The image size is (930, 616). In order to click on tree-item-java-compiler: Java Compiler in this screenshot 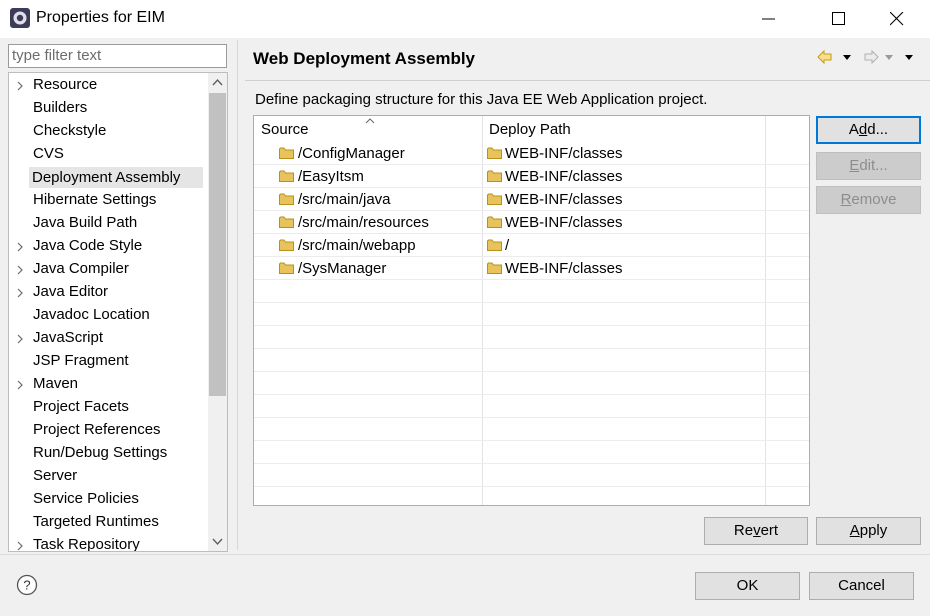, I will do `click(109, 269)`.